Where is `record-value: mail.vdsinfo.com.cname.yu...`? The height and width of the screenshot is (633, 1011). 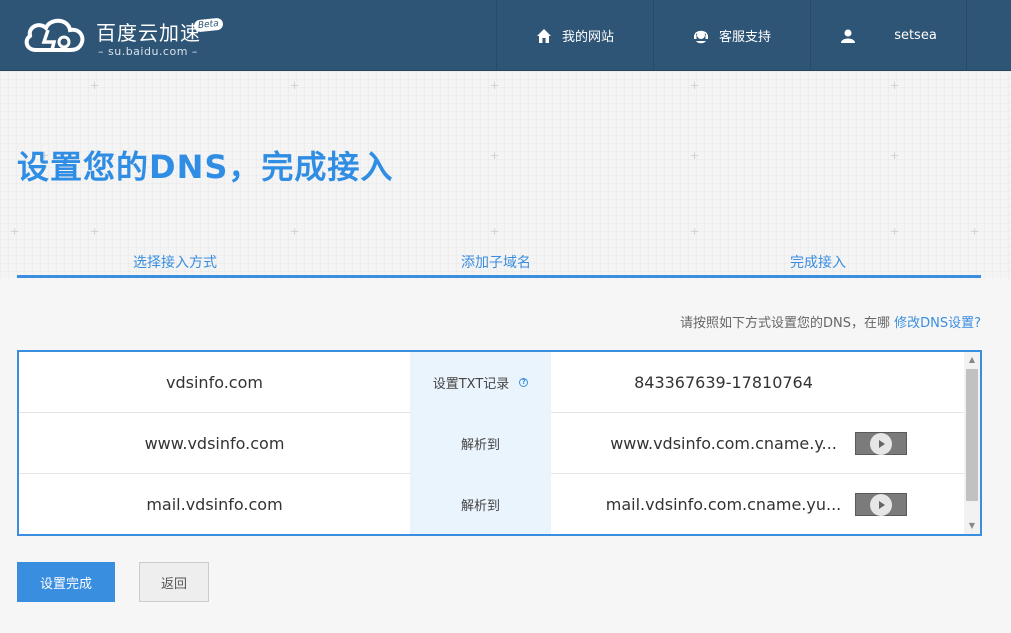 record-value: mail.vdsinfo.com.cname.yu... is located at coordinates (723, 504).